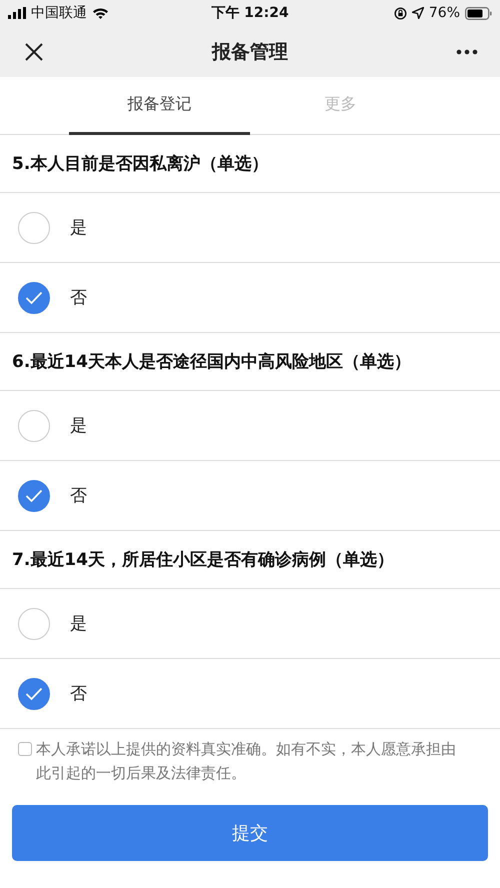 This screenshot has width=500, height=888. Describe the element at coordinates (418, 13) in the screenshot. I see `location-icon` at that location.